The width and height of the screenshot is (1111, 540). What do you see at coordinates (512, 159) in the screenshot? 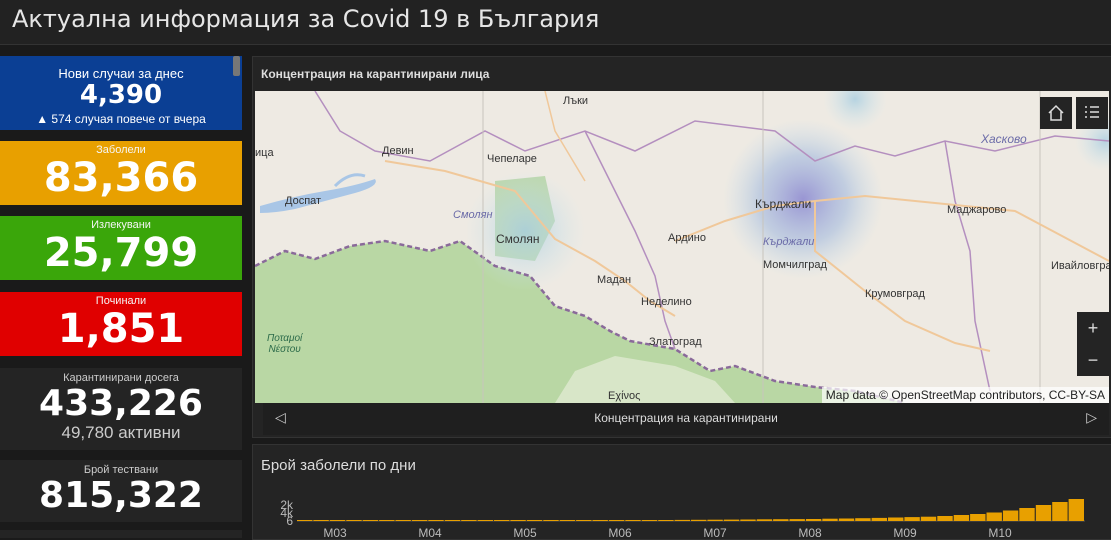
I see `place-chepelare: Чепеларе` at bounding box center [512, 159].